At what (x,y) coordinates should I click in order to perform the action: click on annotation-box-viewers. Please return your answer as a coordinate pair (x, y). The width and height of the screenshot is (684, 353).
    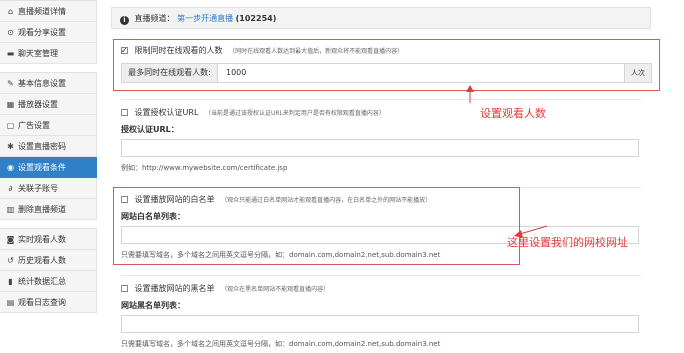
    Looking at the image, I should click on (386, 65).